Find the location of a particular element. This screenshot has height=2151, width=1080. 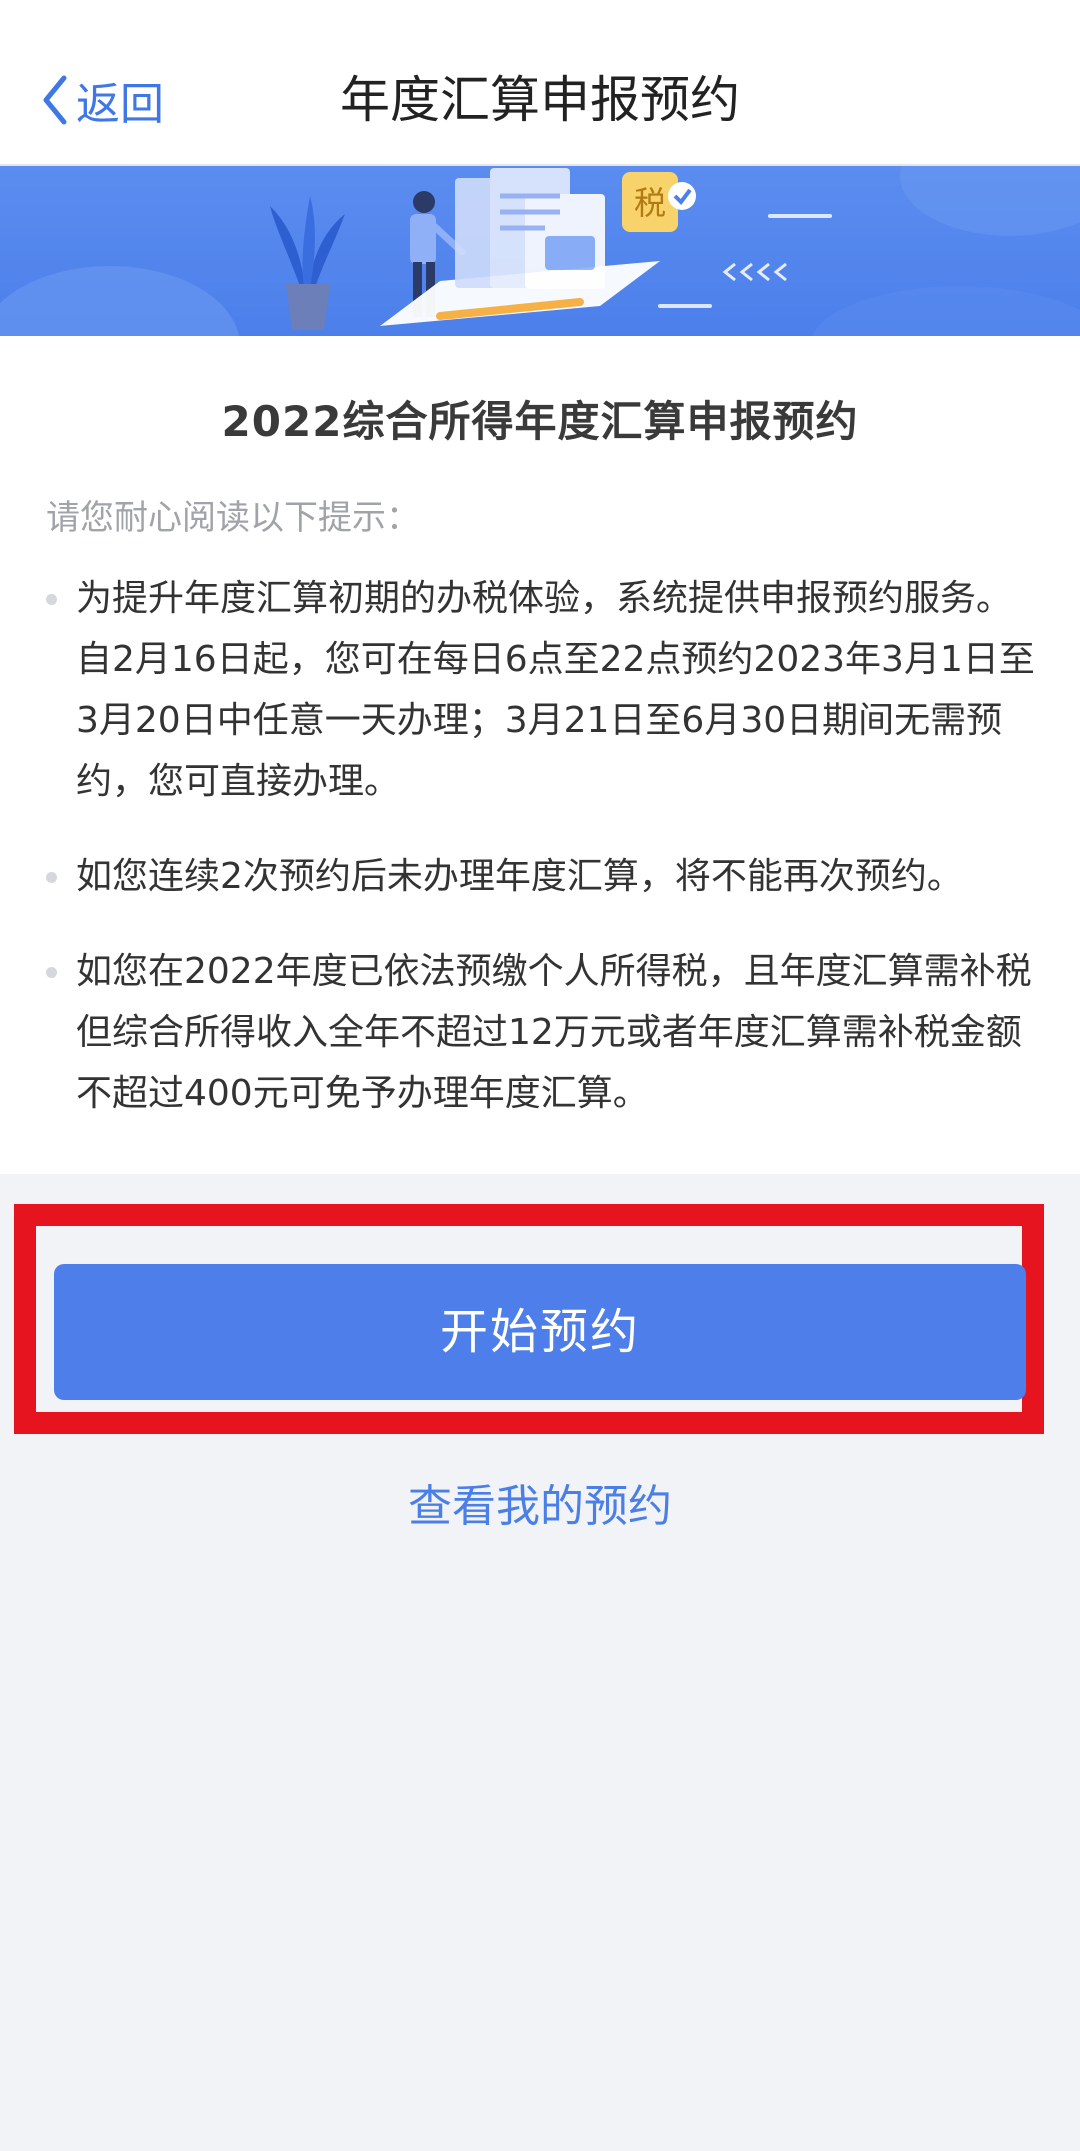

start-reservation-button: 开始预约 is located at coordinates (540, 1332).